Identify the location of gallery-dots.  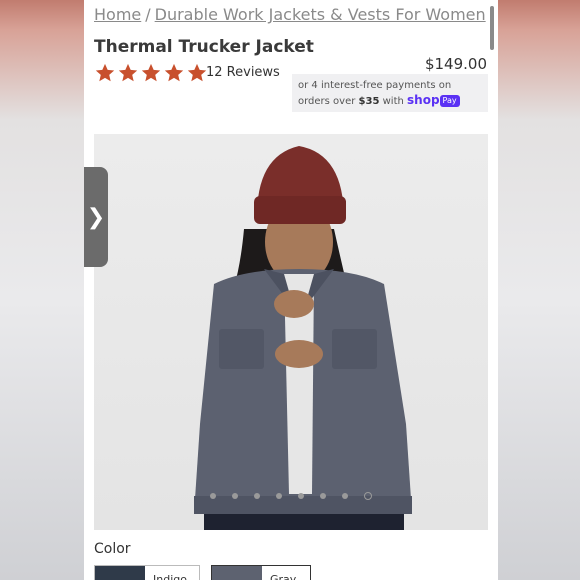
(291, 496).